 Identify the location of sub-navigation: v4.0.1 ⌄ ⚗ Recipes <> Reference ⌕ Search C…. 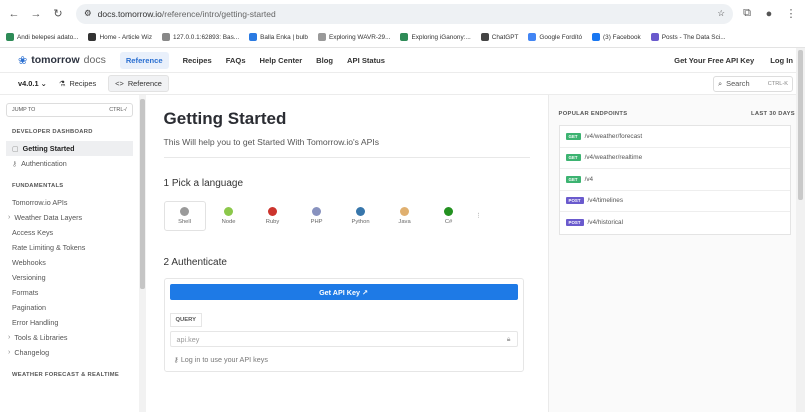
(402, 84).